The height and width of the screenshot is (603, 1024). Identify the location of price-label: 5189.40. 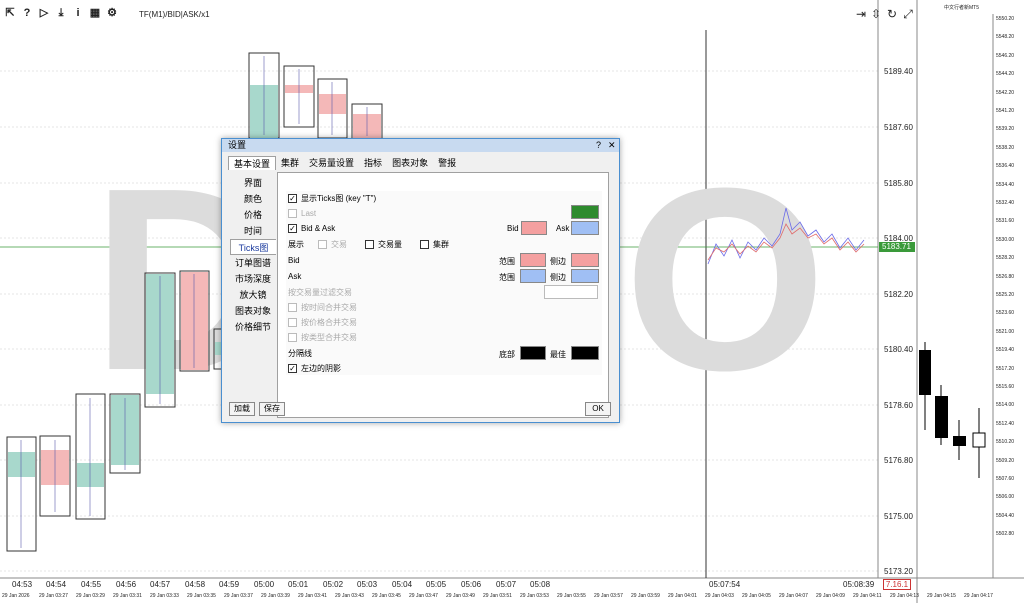
(898, 71).